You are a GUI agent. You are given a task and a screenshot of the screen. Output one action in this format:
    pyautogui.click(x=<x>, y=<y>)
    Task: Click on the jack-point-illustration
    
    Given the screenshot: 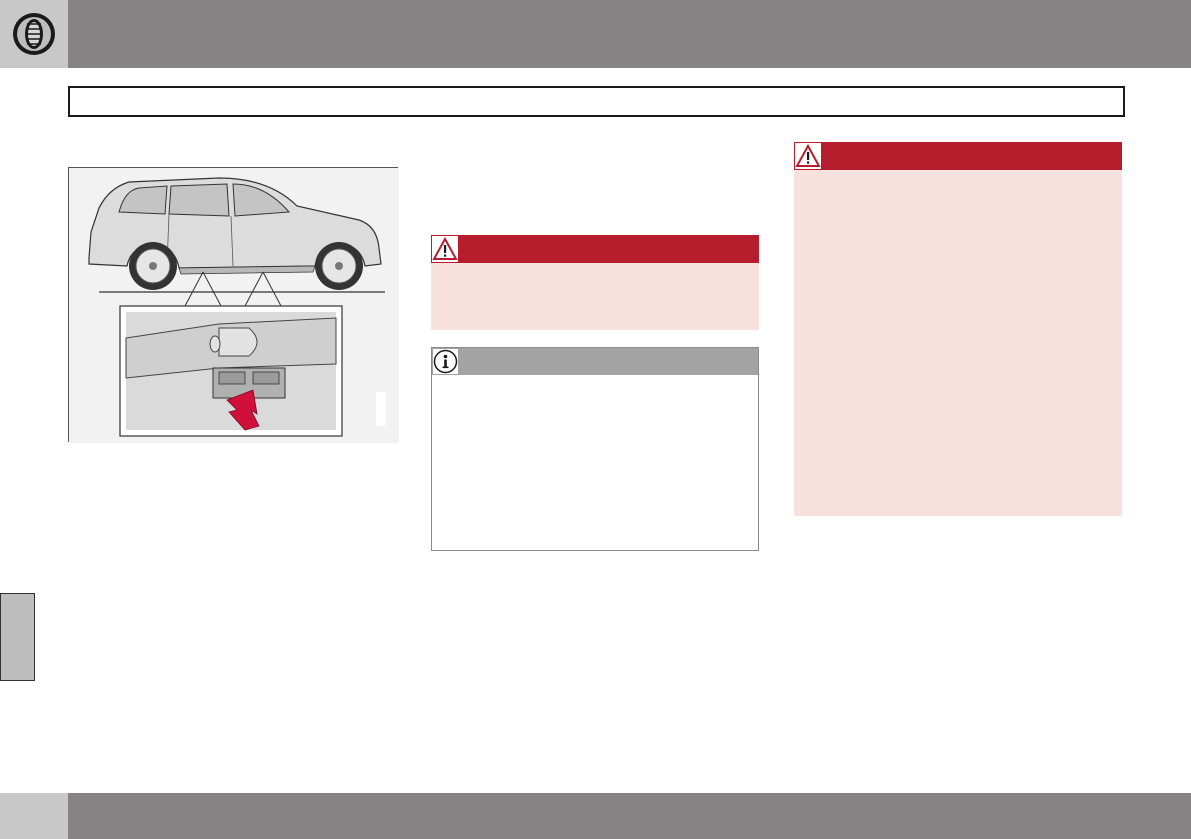 What is the action you would take?
    pyautogui.click(x=233, y=305)
    